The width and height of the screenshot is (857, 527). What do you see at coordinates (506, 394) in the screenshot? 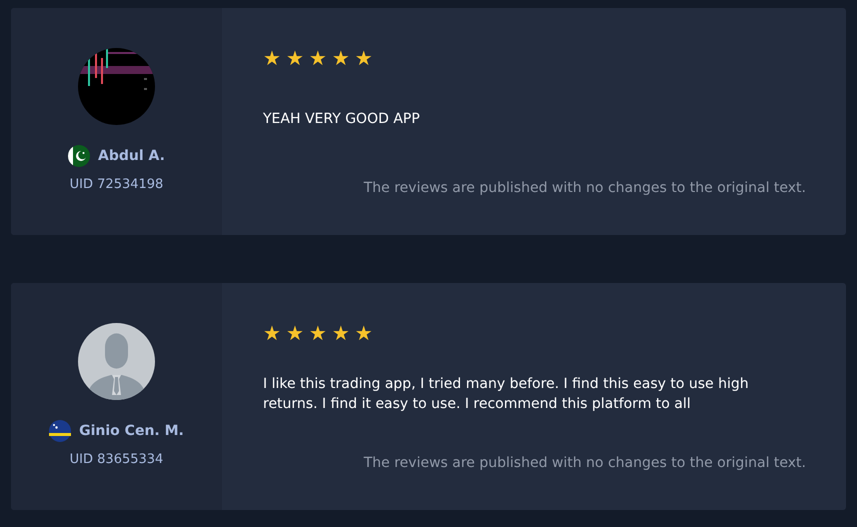
I see `review-text: I like this trading app, I tried many before. I find this easy to use high returns. I find it easy to use. I recommend this platform to all` at bounding box center [506, 394].